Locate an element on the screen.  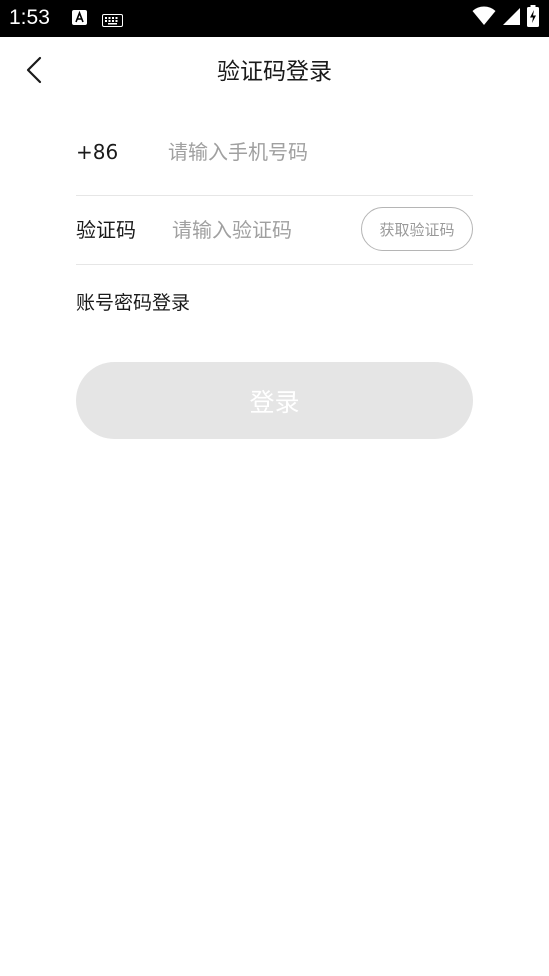
status-bar: 1:53 is located at coordinates (274, 18).